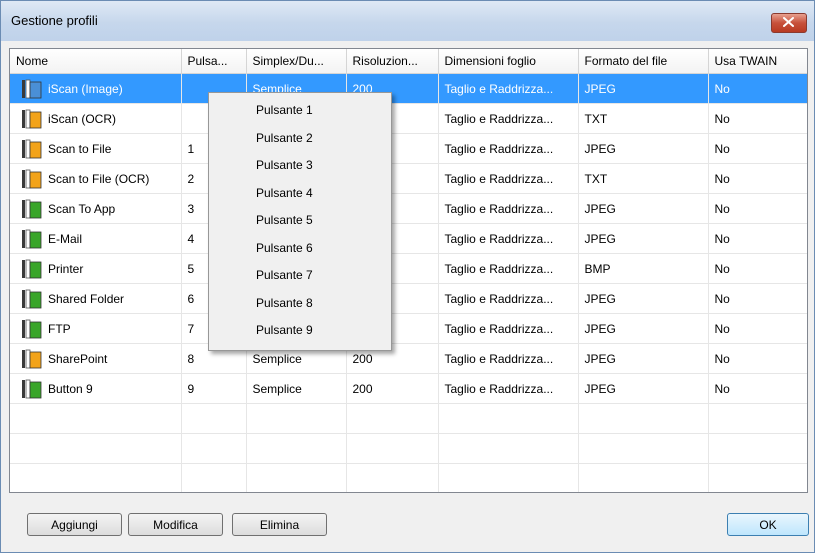 The height and width of the screenshot is (553, 815). What do you see at coordinates (296, 388) in the screenshot?
I see `row-simplex-duplex: Semplice` at bounding box center [296, 388].